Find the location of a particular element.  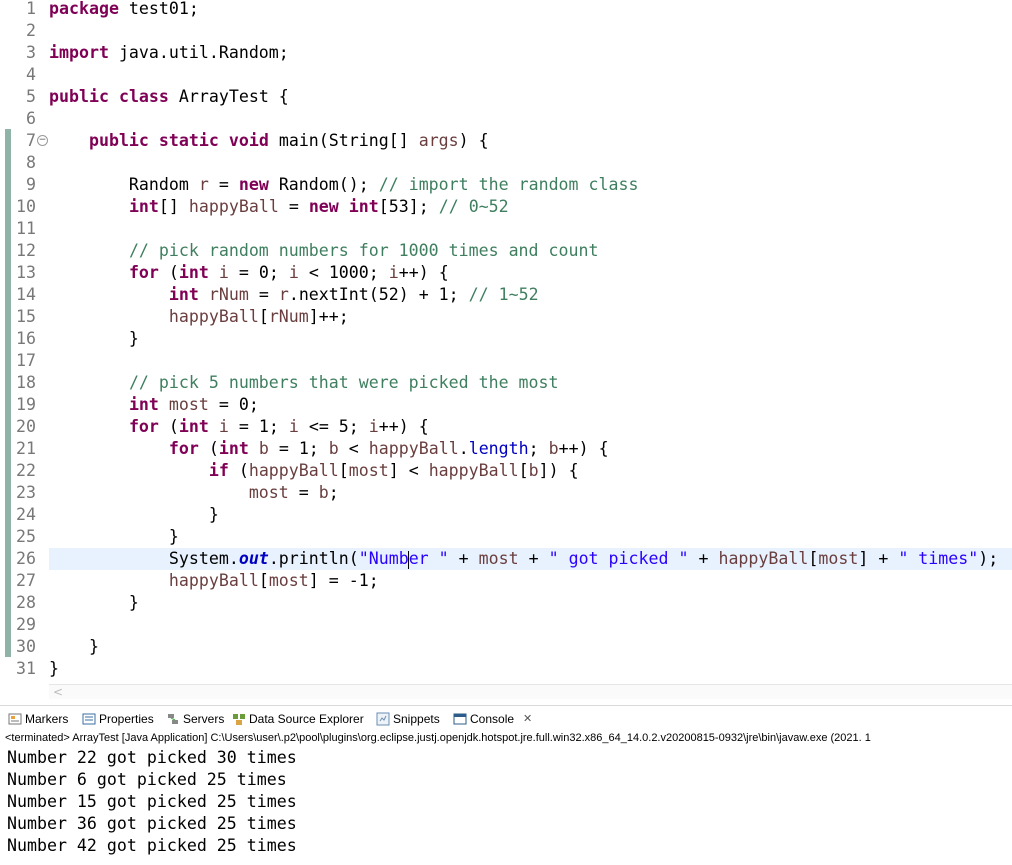

tab-label: Properties is located at coordinates (126, 719).